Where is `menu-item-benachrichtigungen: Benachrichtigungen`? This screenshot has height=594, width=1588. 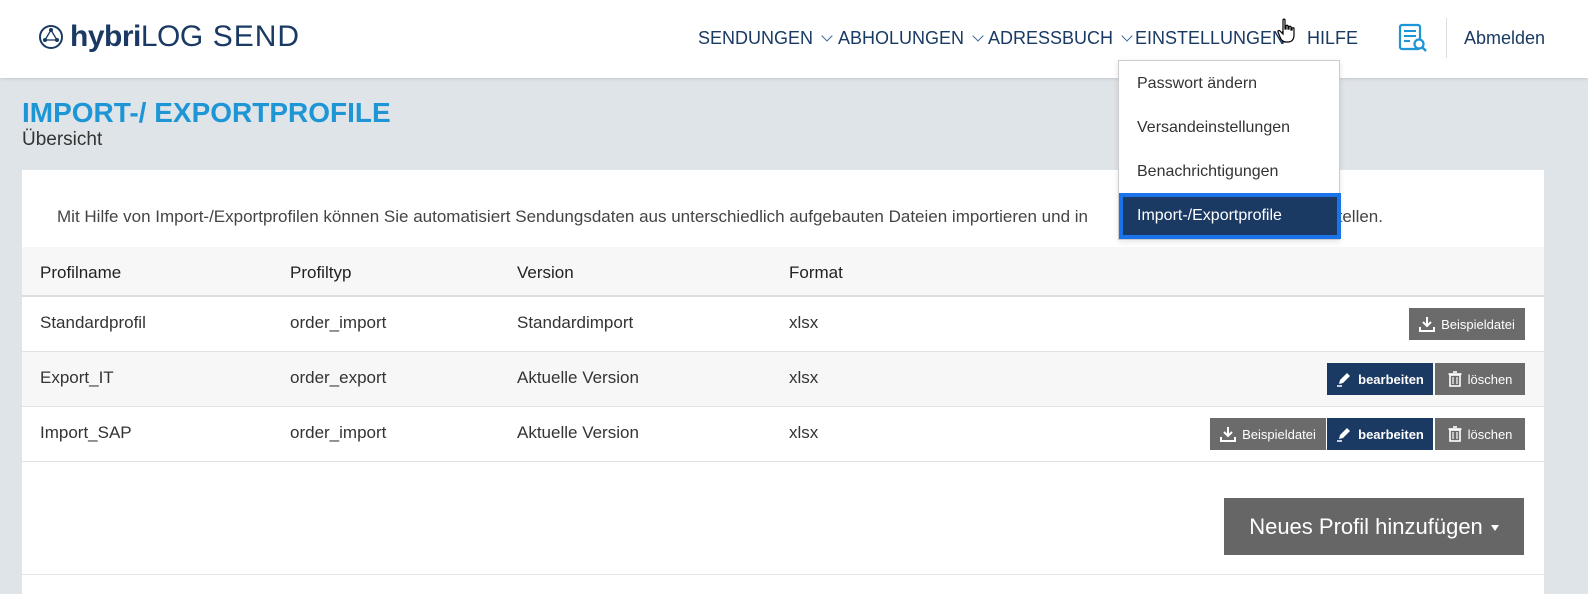 menu-item-benachrichtigungen: Benachrichtigungen is located at coordinates (1207, 172).